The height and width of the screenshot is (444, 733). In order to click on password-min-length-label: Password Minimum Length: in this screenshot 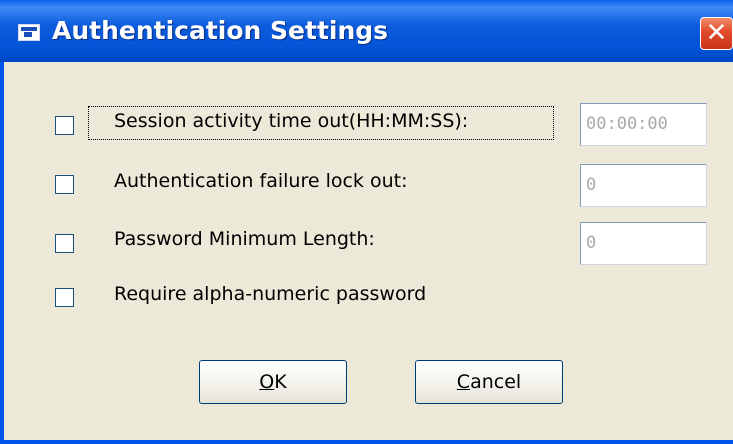, I will do `click(244, 239)`.